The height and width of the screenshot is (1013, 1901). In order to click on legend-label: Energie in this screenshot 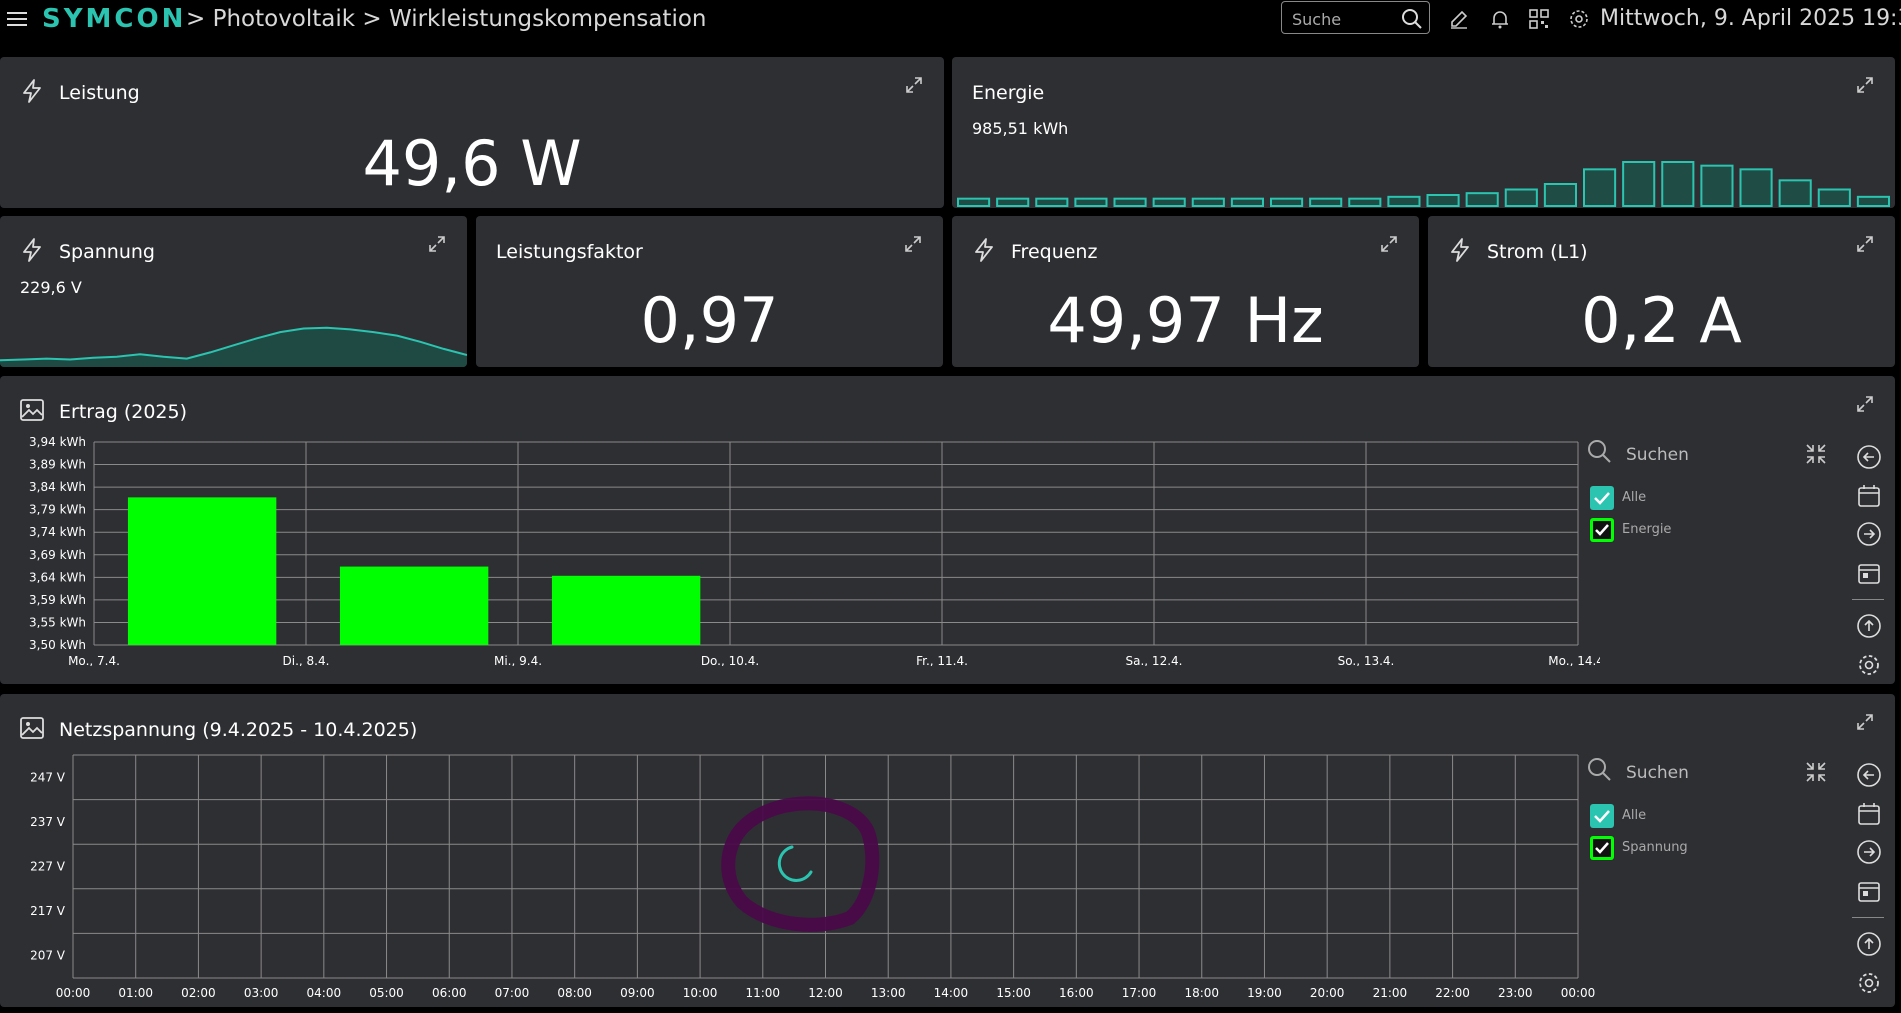, I will do `click(1647, 529)`.